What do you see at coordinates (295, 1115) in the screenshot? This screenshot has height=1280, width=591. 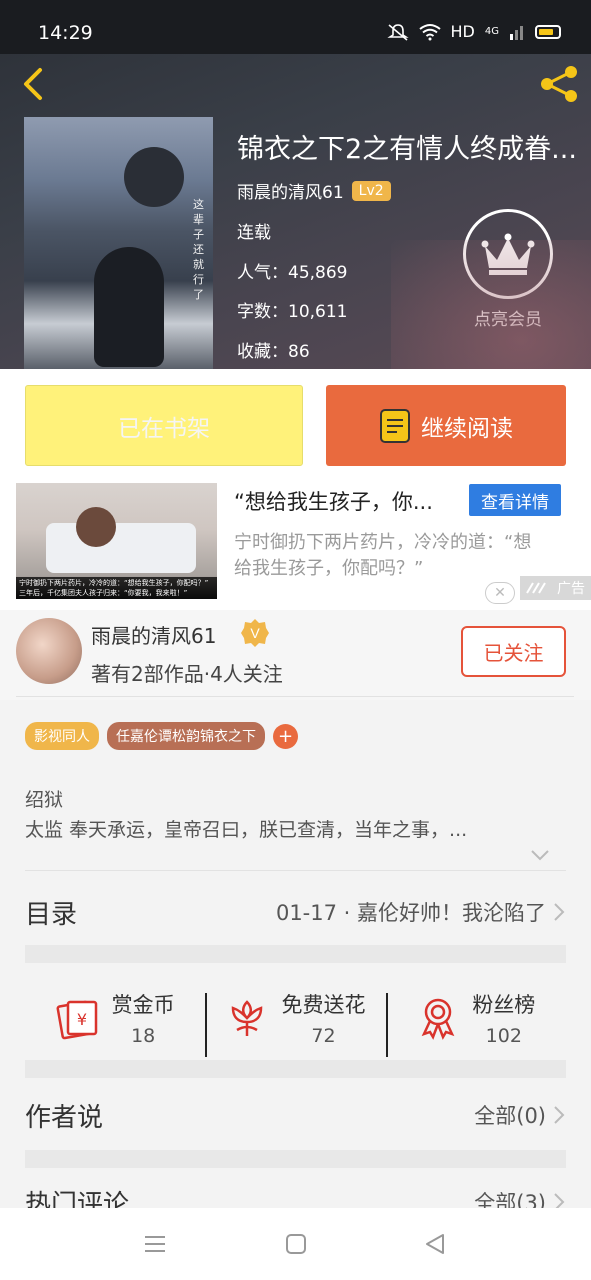 I see `author-says-row: 作者说 全部(0)` at bounding box center [295, 1115].